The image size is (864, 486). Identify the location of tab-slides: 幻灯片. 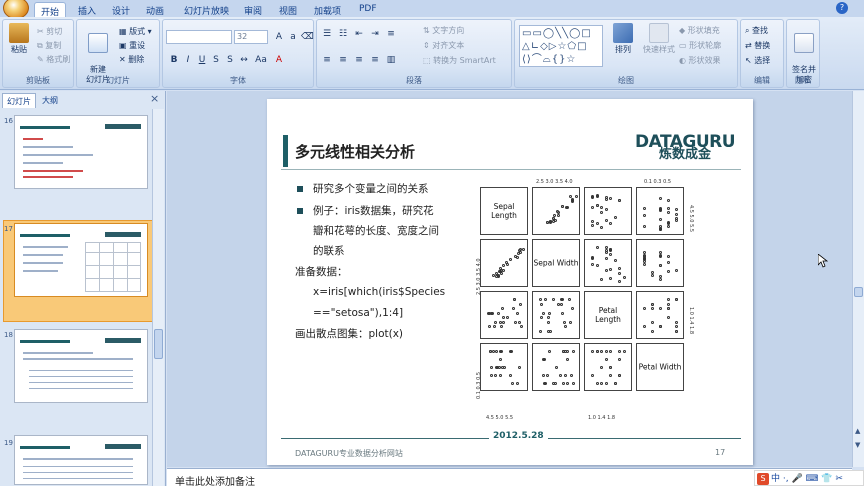
(19, 100).